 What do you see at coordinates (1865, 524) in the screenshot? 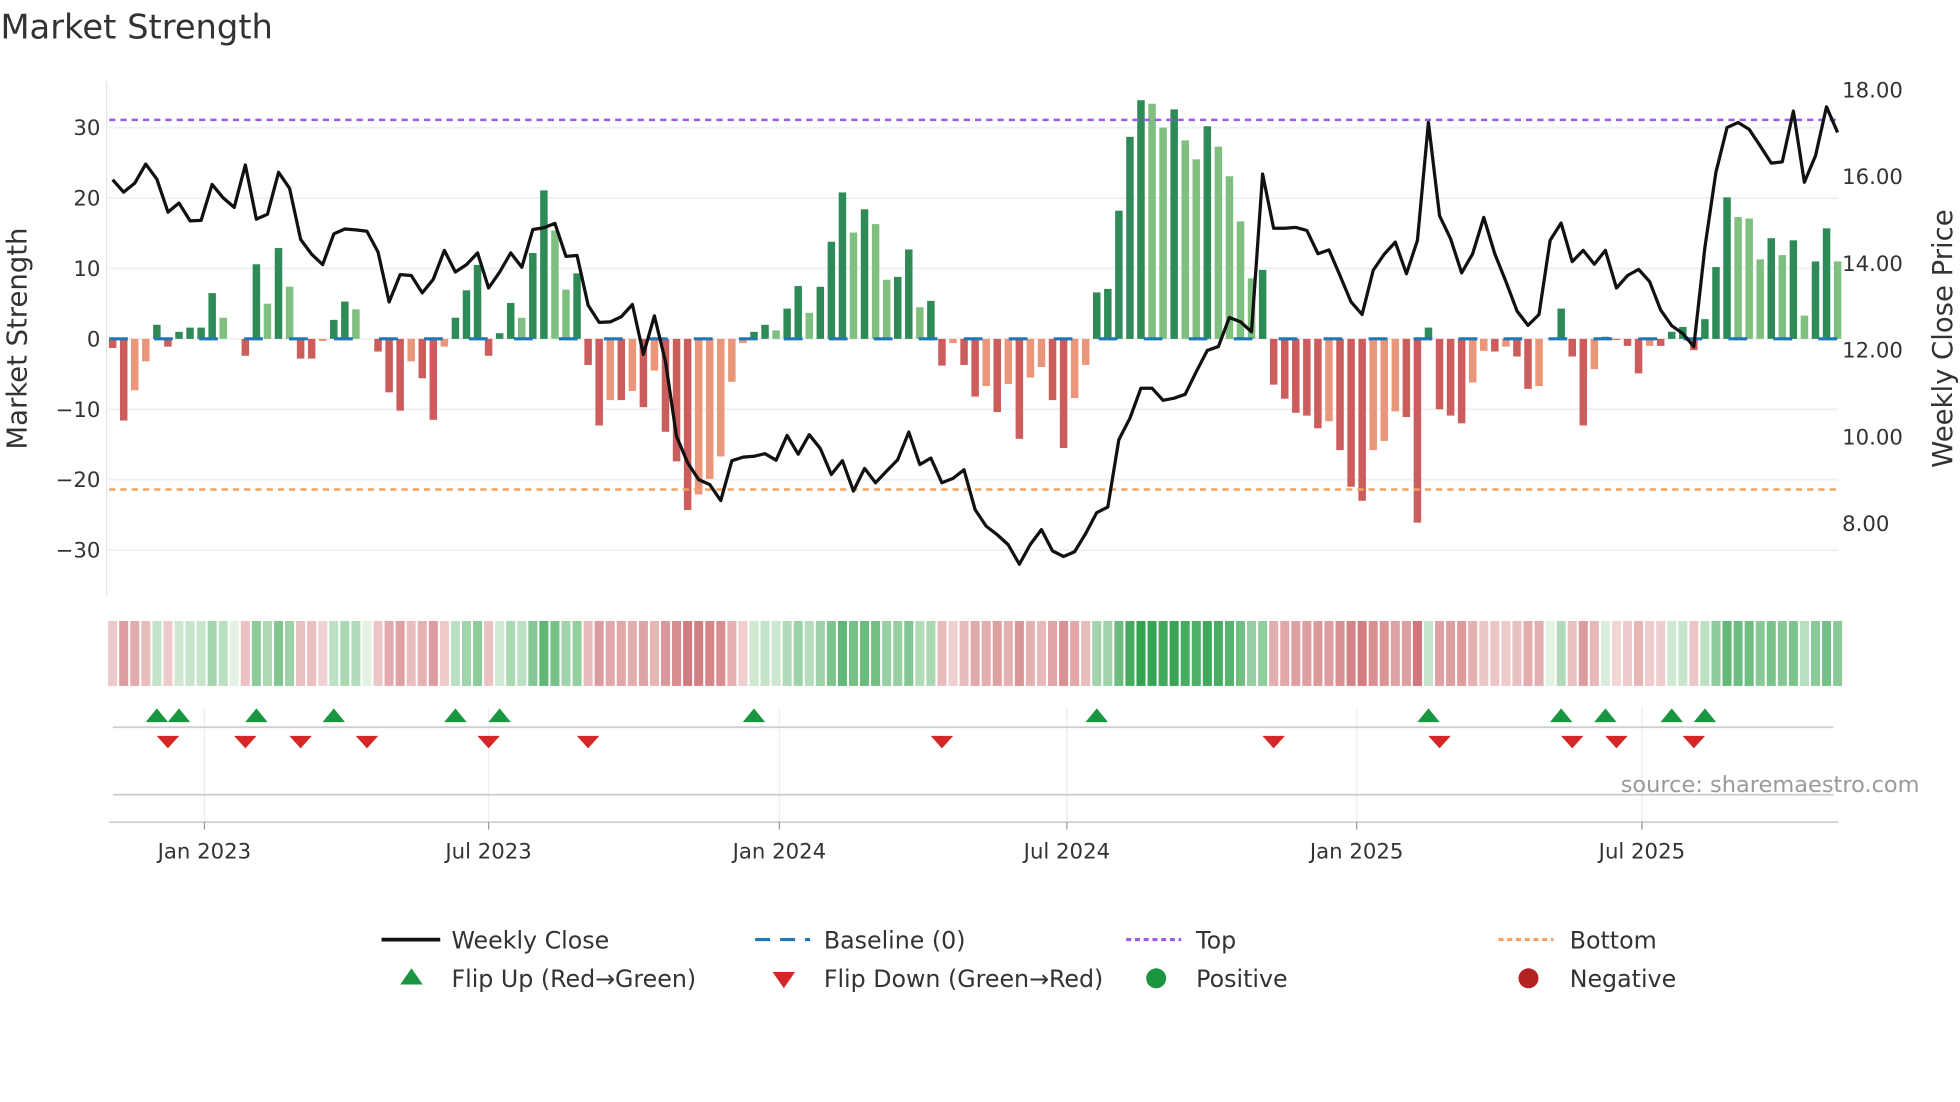
I see `right-tick-label: 8.00` at bounding box center [1865, 524].